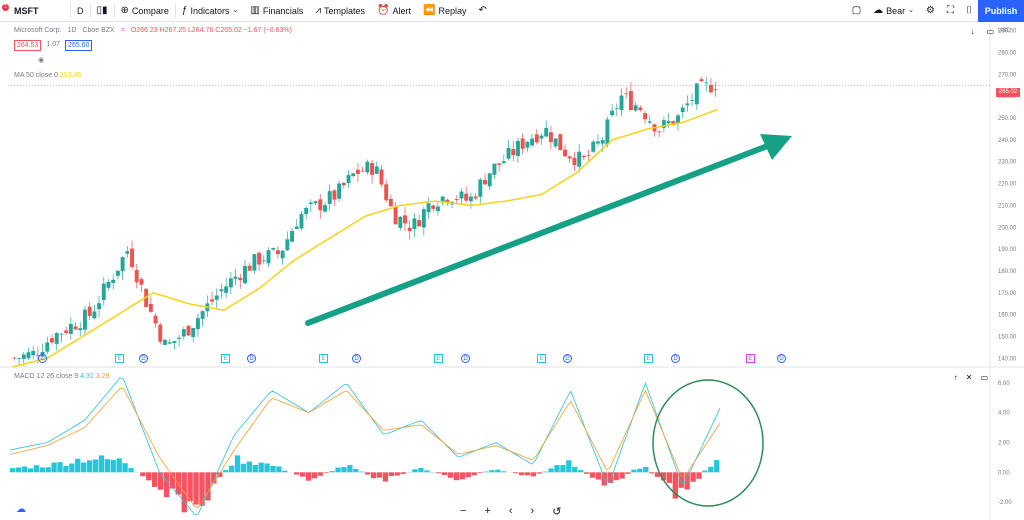  What do you see at coordinates (79, 45) in the screenshot?
I see `ask-price: 265.60` at bounding box center [79, 45].